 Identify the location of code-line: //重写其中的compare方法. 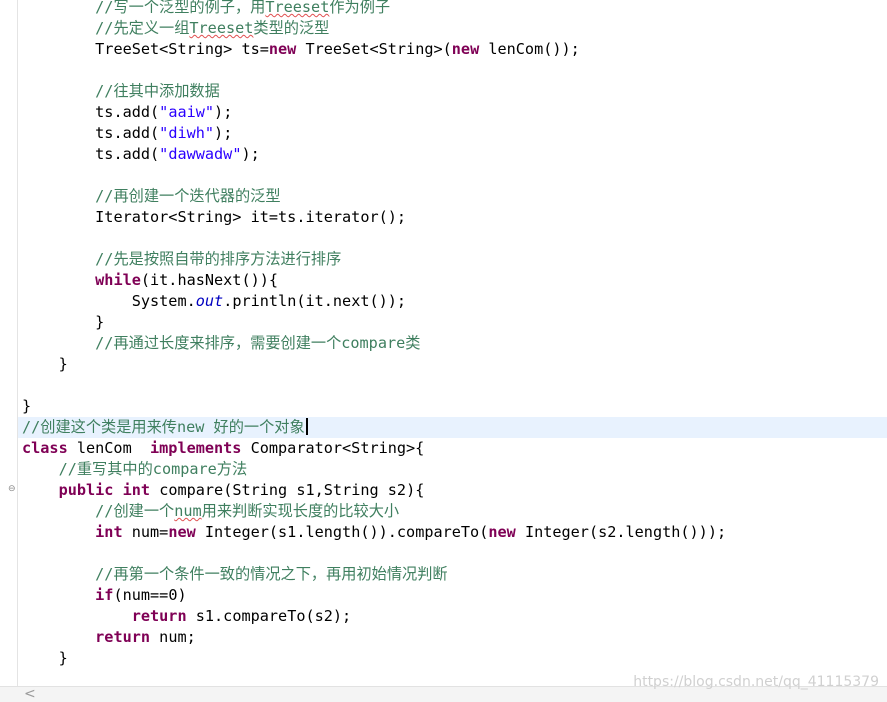
(454, 469).